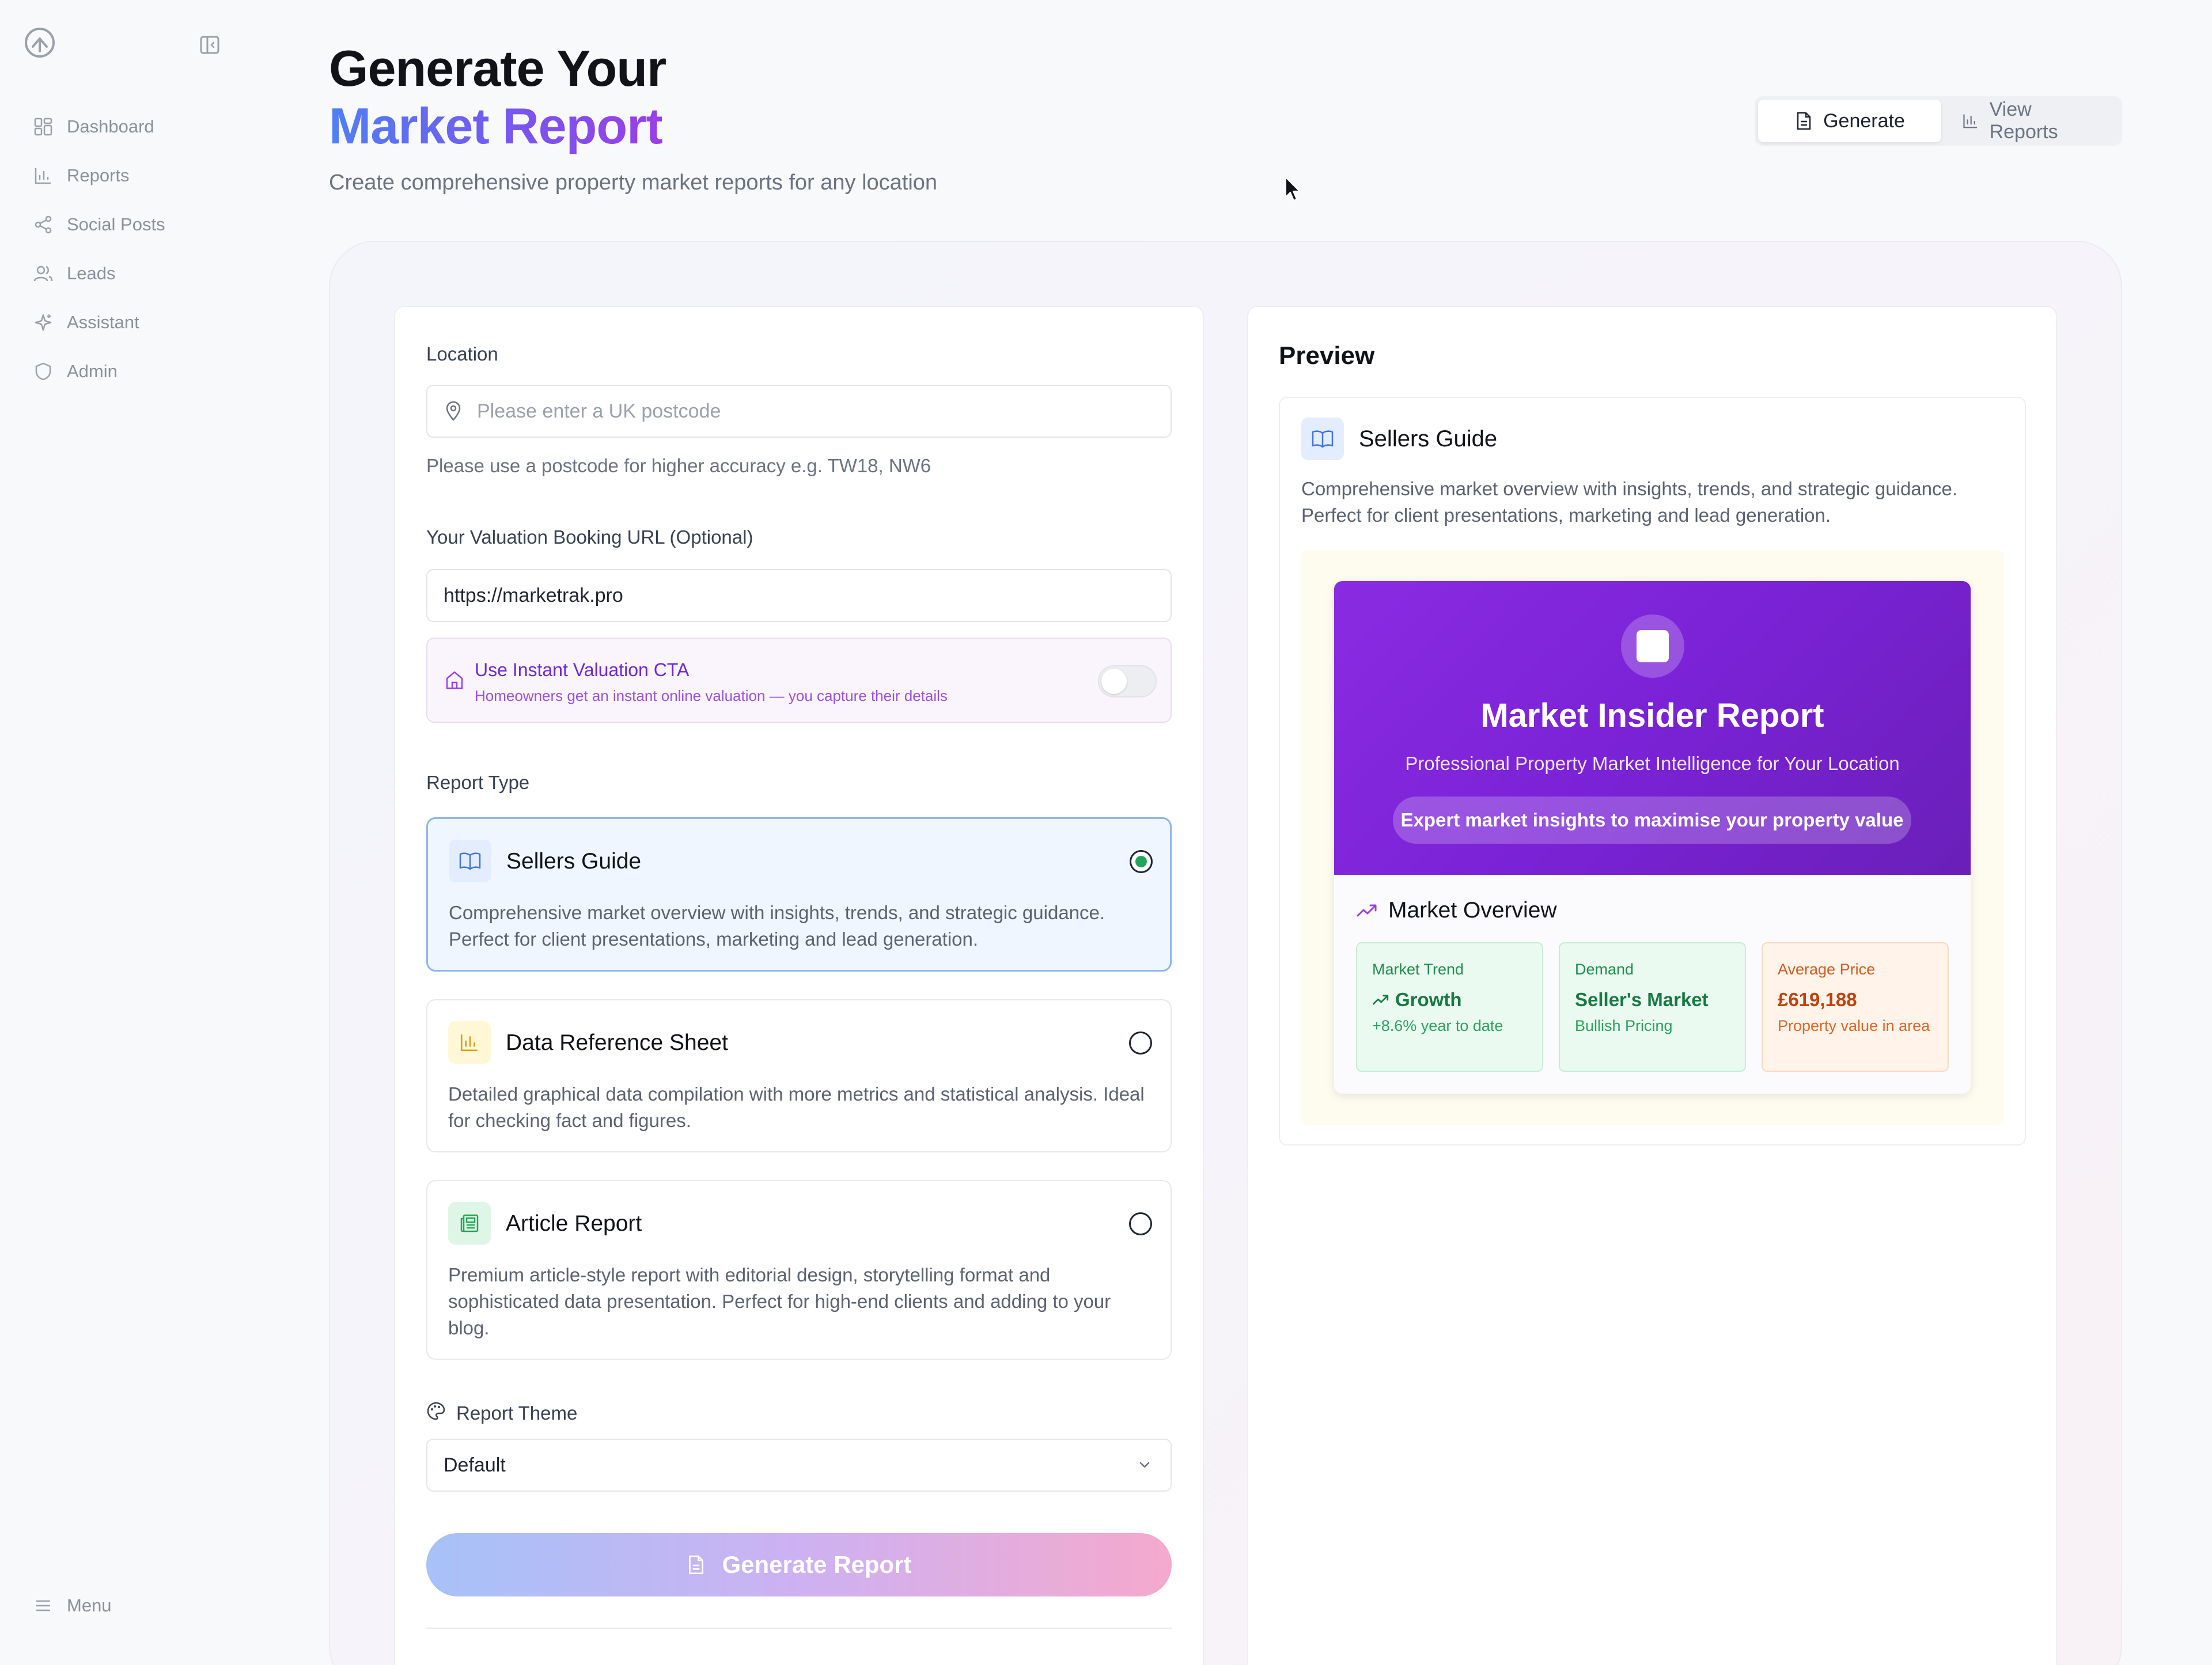 This screenshot has width=2212, height=1665. I want to click on map-pin-icon, so click(453, 411).